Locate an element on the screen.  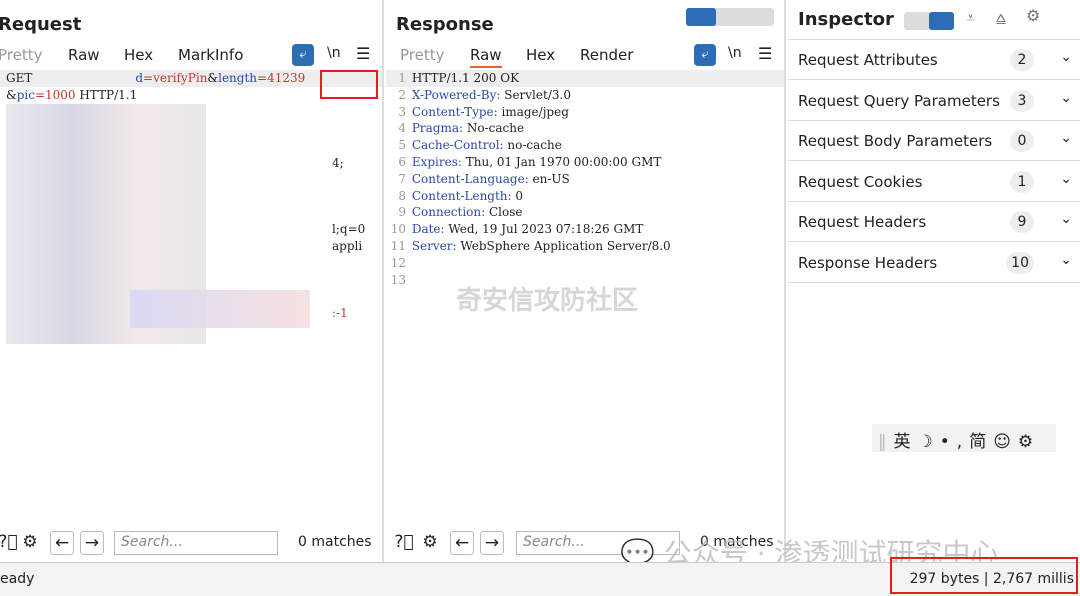
request-fragment: l;q=0 is located at coordinates (349, 229).